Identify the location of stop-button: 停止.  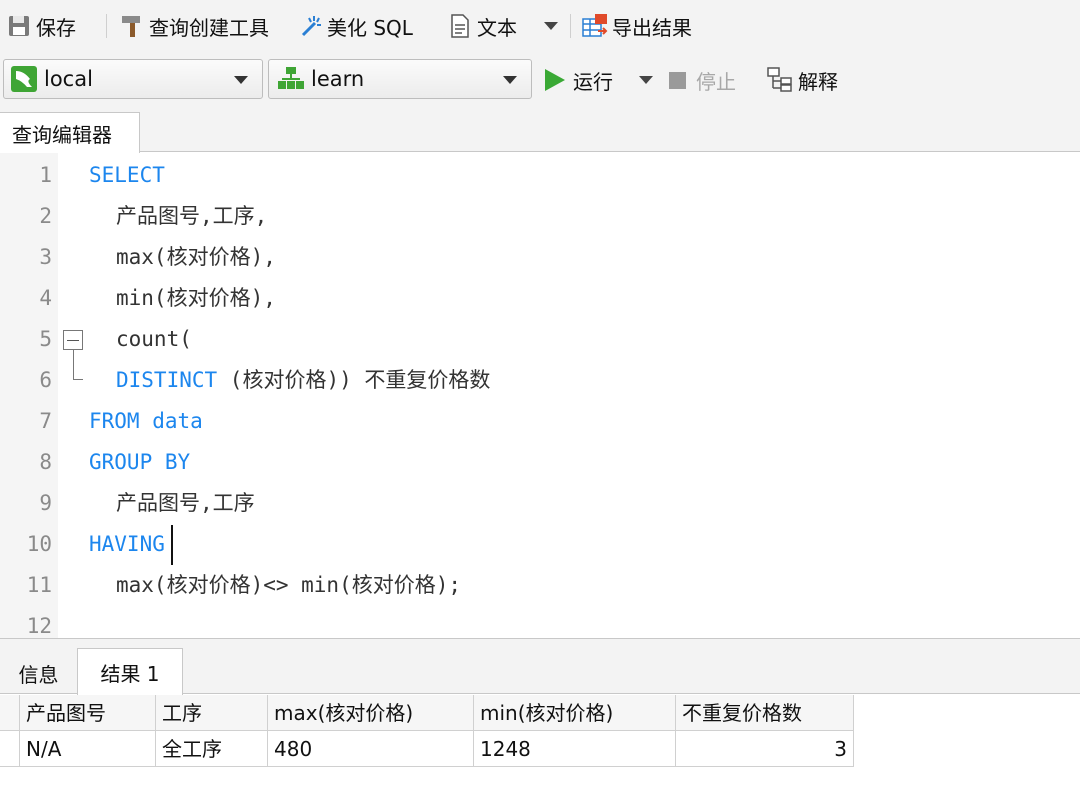
(702, 80).